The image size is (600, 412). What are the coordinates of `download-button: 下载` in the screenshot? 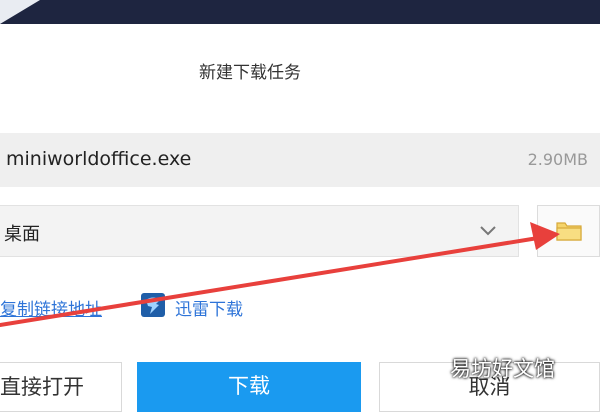 It's located at (249, 387).